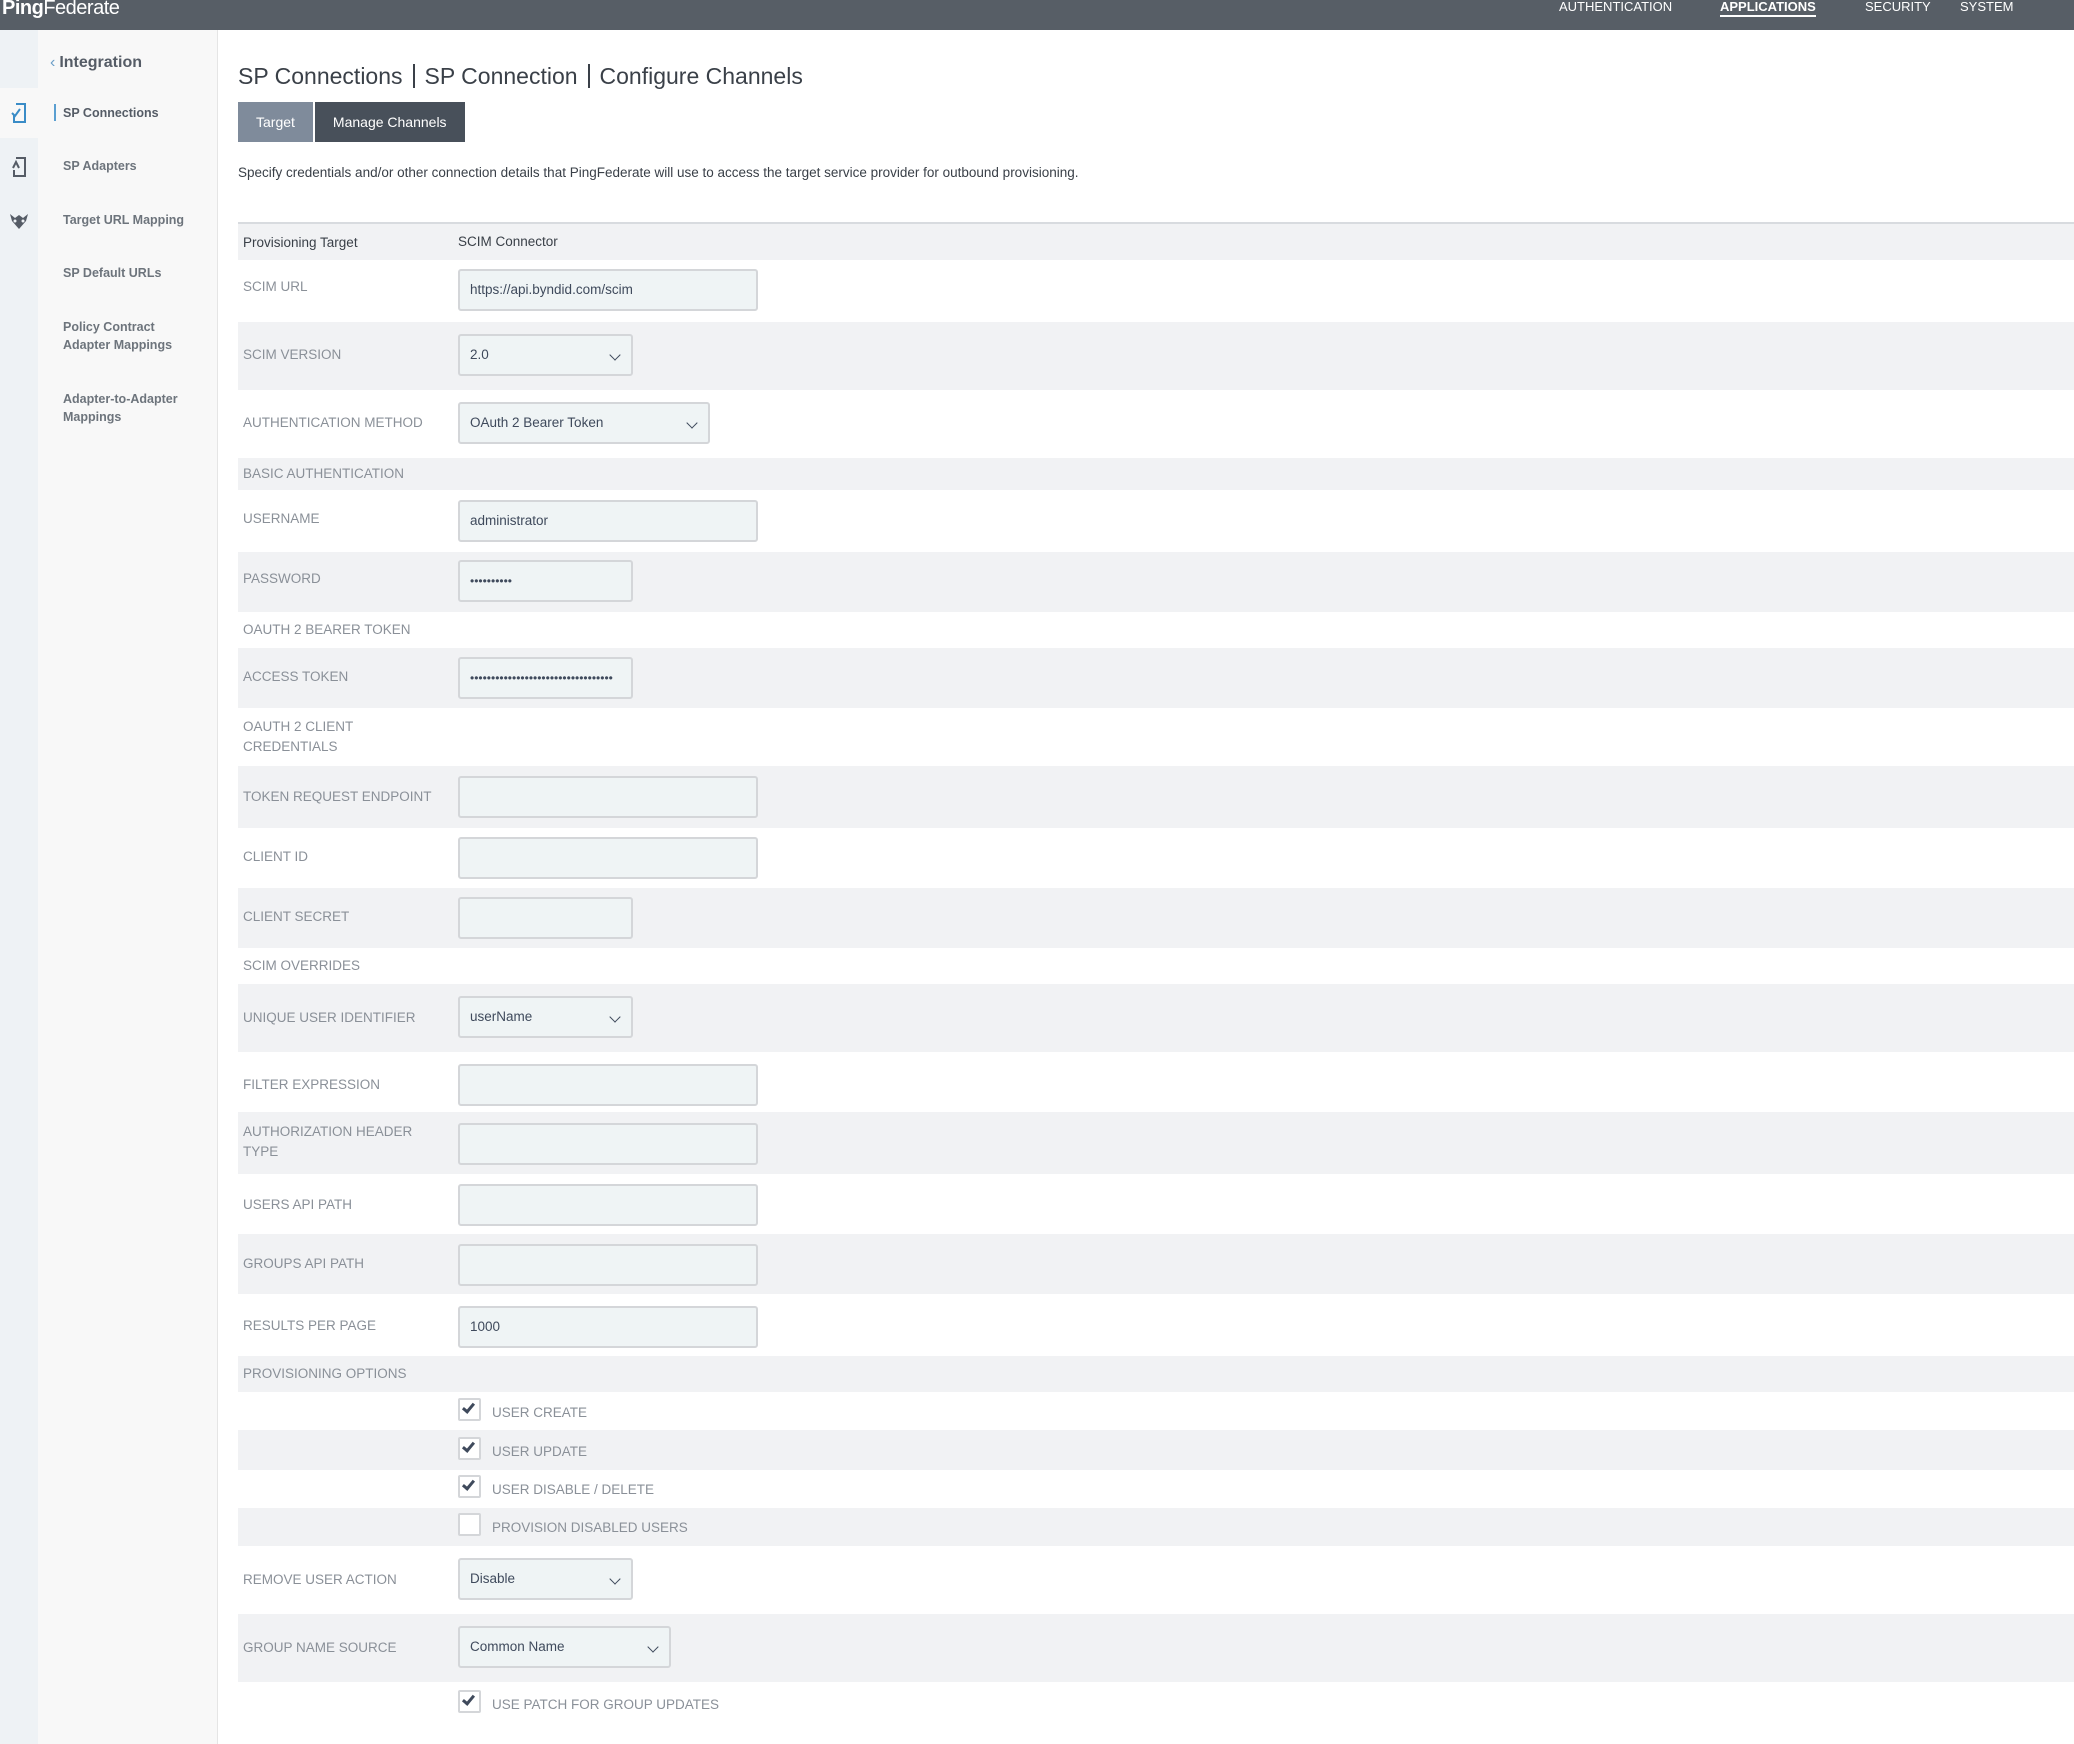 The height and width of the screenshot is (1744, 2074). Describe the element at coordinates (296, 916) in the screenshot. I see `client-secret-label: CLIENT SECRET` at that location.